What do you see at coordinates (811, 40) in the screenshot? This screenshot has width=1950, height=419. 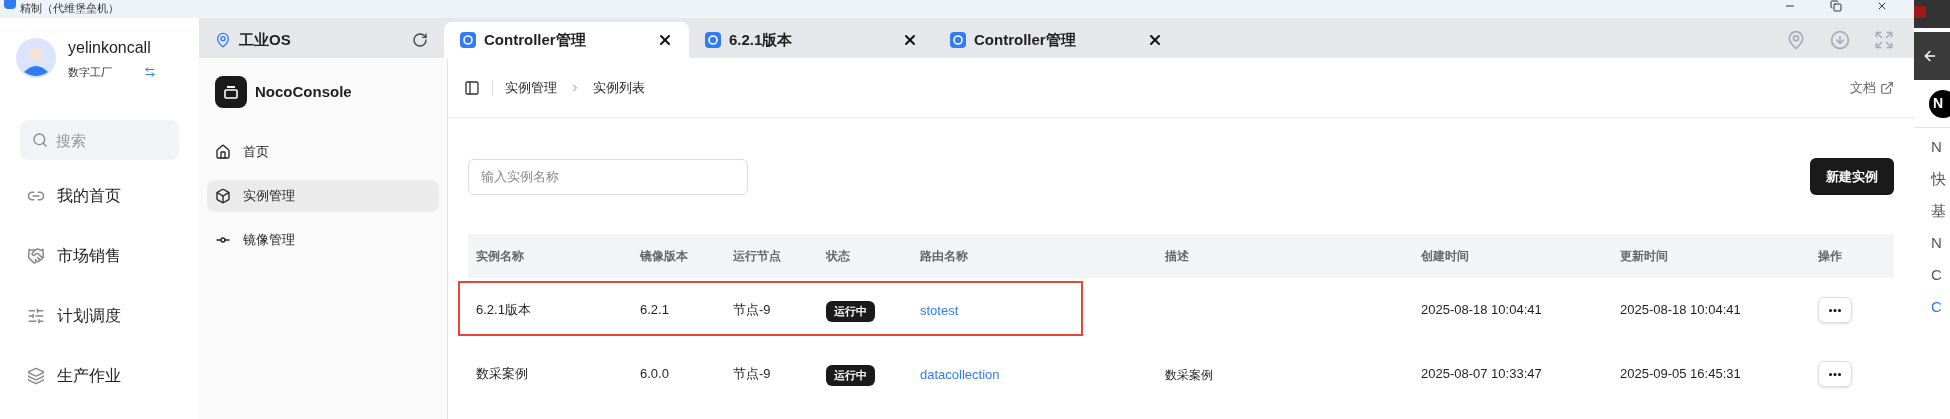 I see `browser-tab: 6.2.1版本` at bounding box center [811, 40].